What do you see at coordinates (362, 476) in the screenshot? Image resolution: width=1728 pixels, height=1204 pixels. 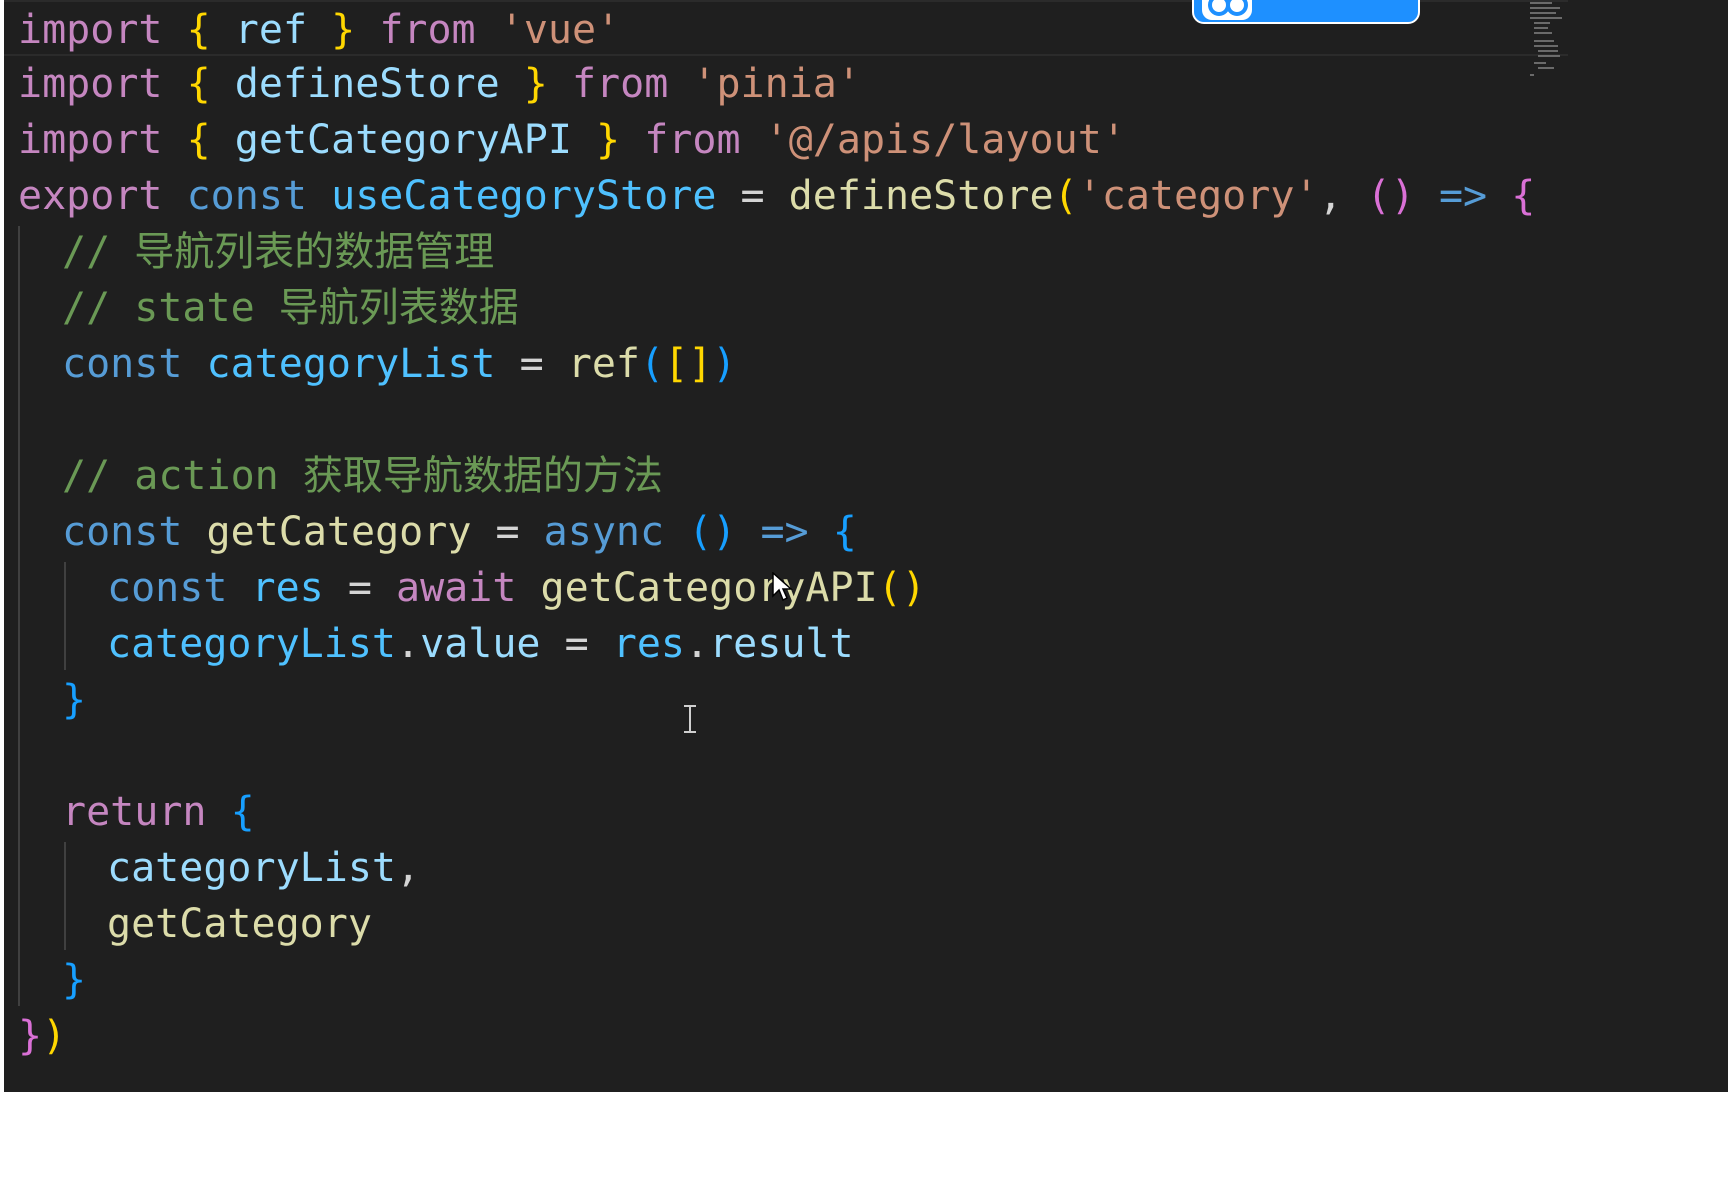 I see `code-token: // action 获取导航数据的方法` at bounding box center [362, 476].